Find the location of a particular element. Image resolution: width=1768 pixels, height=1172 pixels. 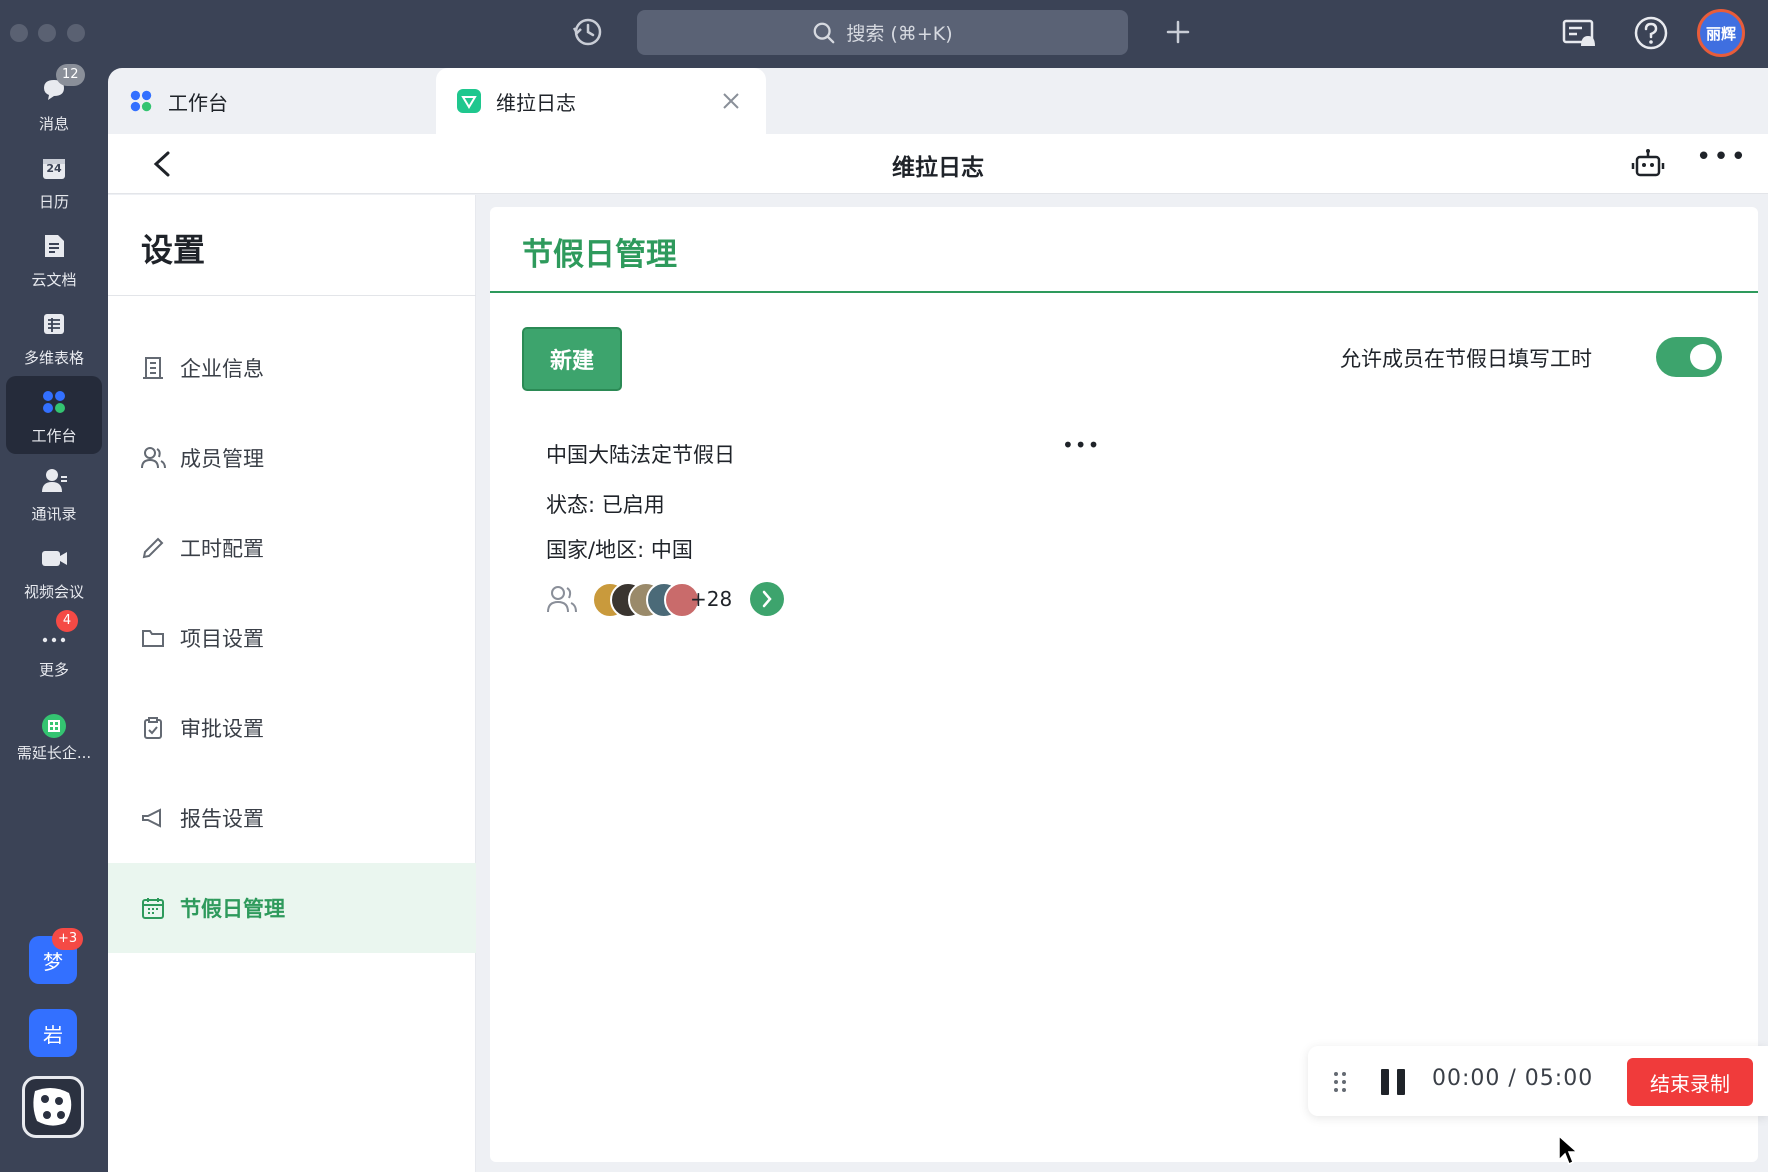

app-meng-badge: +3 is located at coordinates (68, 939).